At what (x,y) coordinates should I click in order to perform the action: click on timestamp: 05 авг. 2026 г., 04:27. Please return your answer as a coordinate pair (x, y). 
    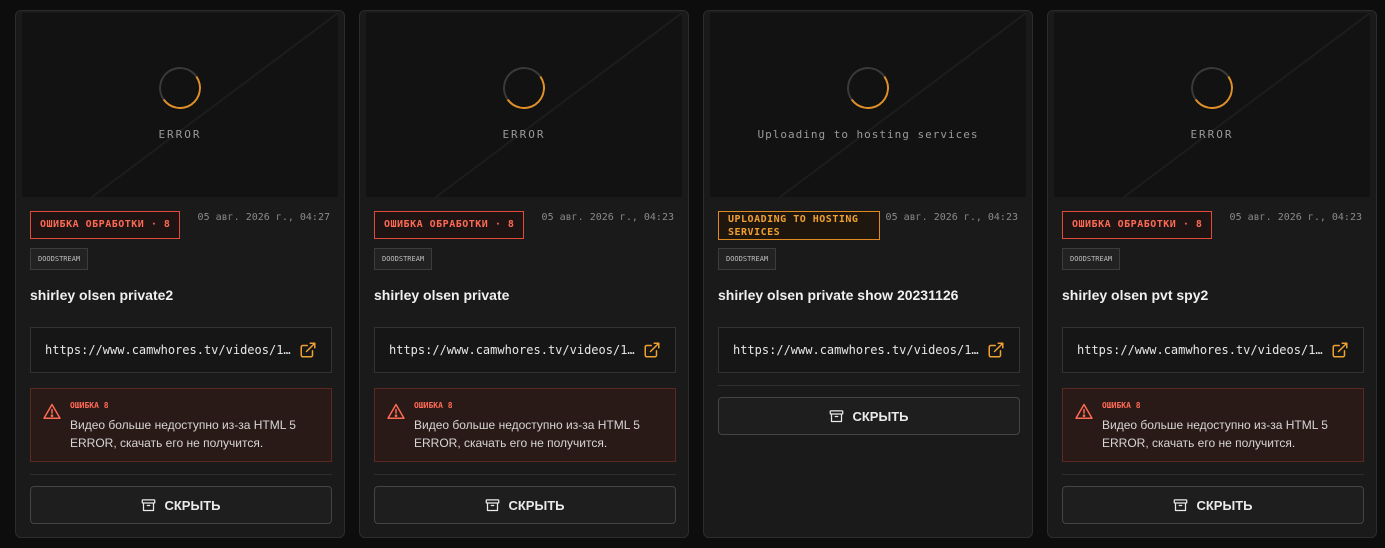
    Looking at the image, I should click on (263, 217).